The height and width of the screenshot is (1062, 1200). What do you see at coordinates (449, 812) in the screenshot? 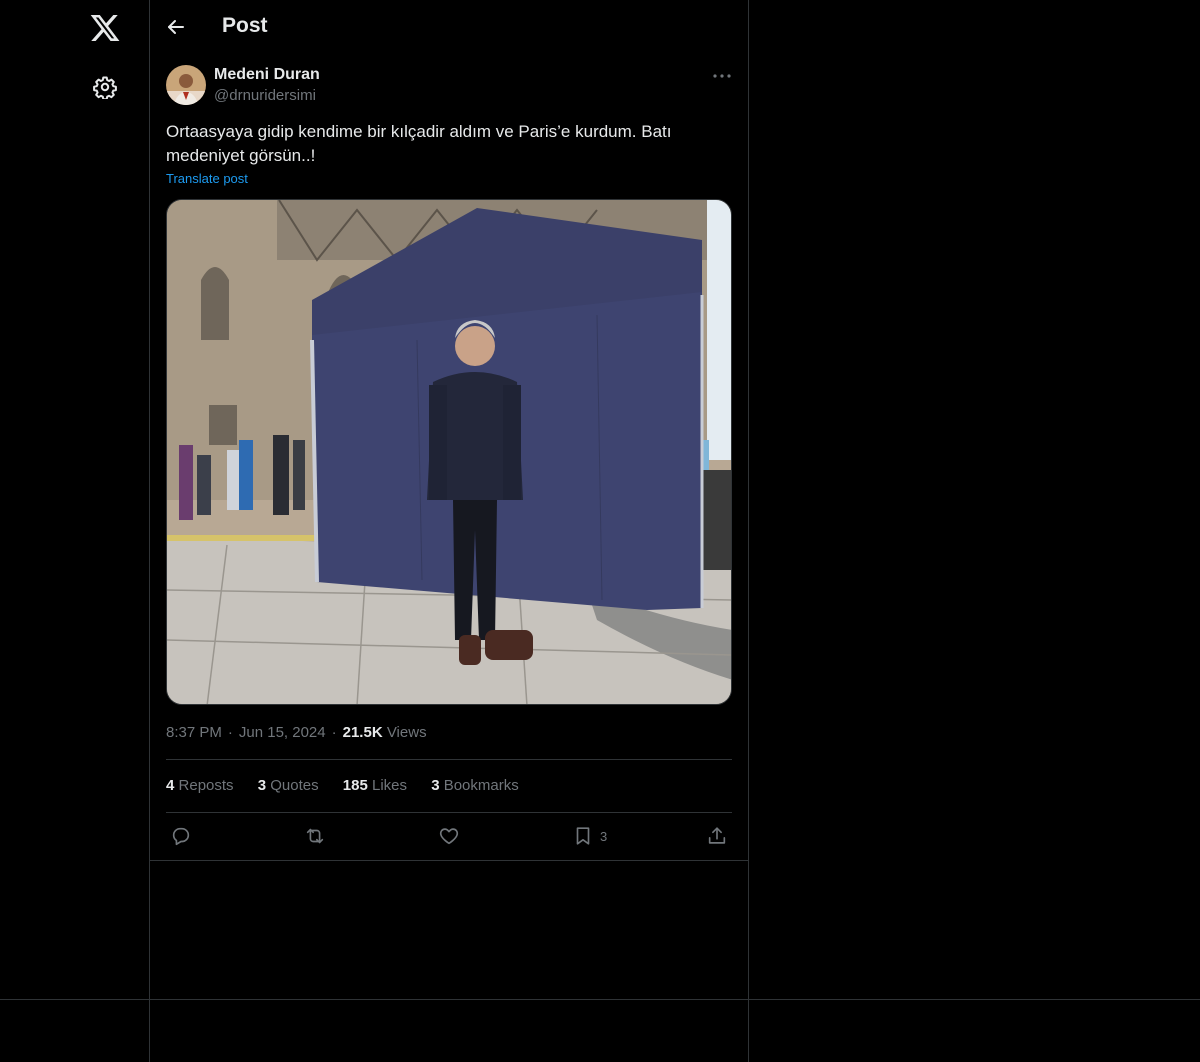
I see `stats-divider` at bounding box center [449, 812].